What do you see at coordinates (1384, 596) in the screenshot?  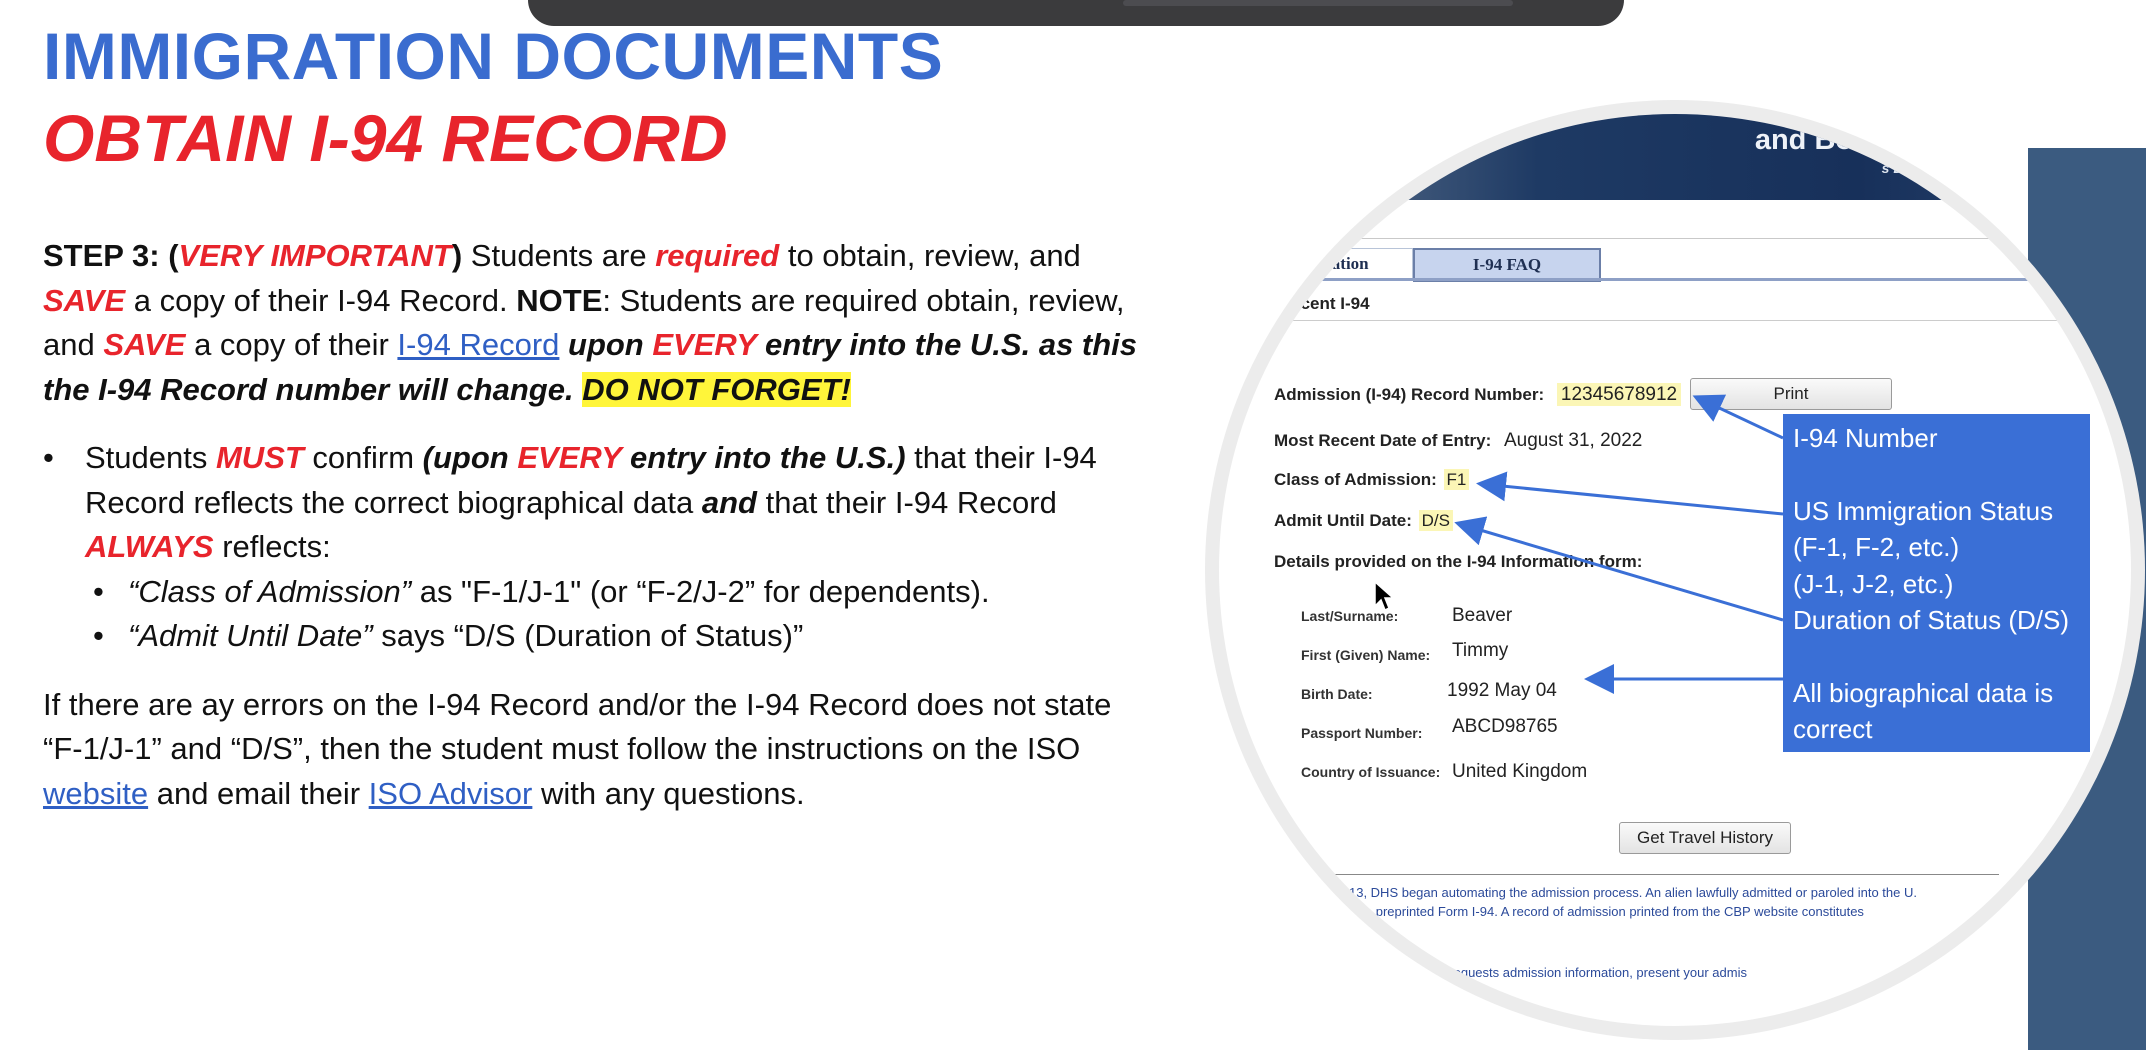 I see `mouse-pointer-icon` at bounding box center [1384, 596].